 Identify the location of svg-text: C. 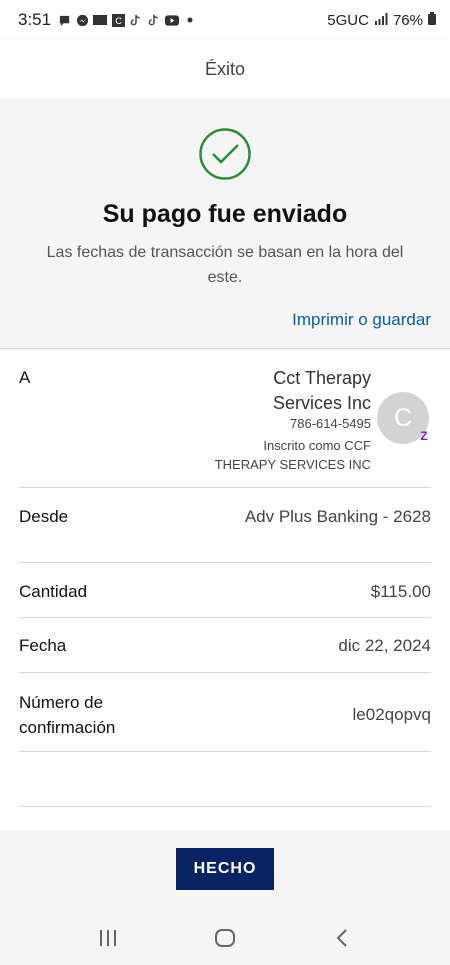
(118, 21).